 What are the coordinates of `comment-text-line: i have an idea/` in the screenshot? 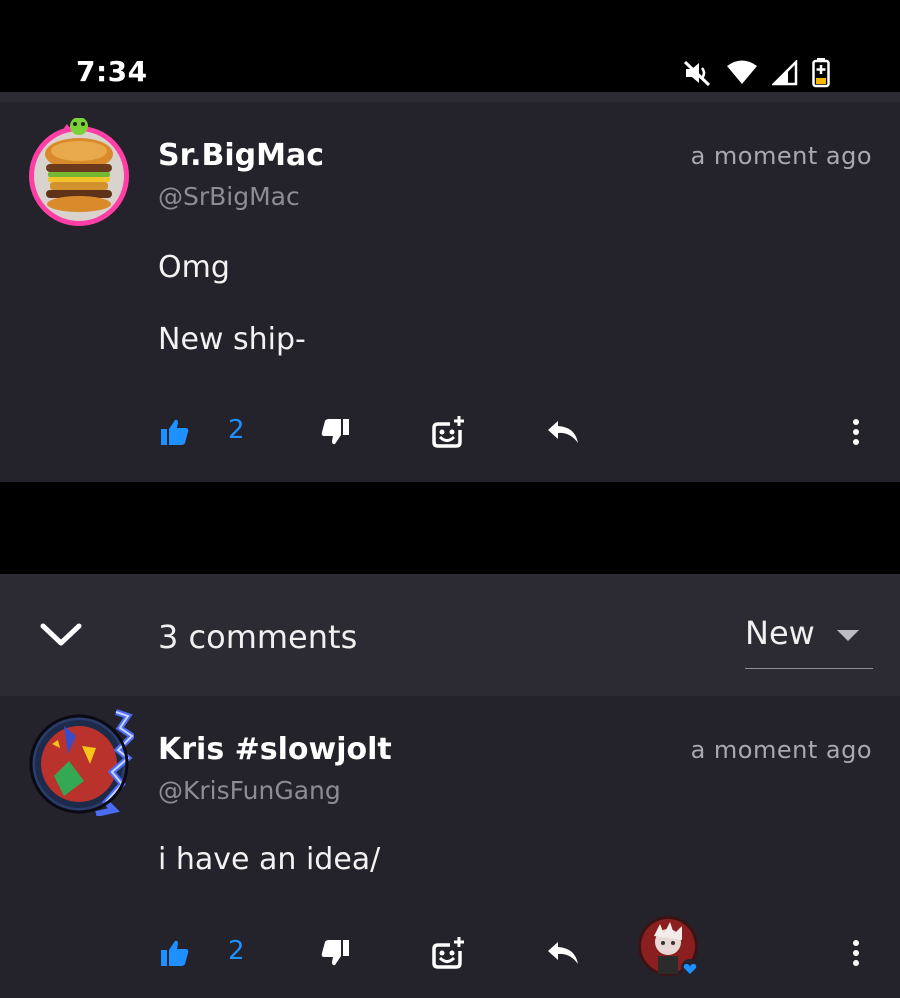 It's located at (269, 859).